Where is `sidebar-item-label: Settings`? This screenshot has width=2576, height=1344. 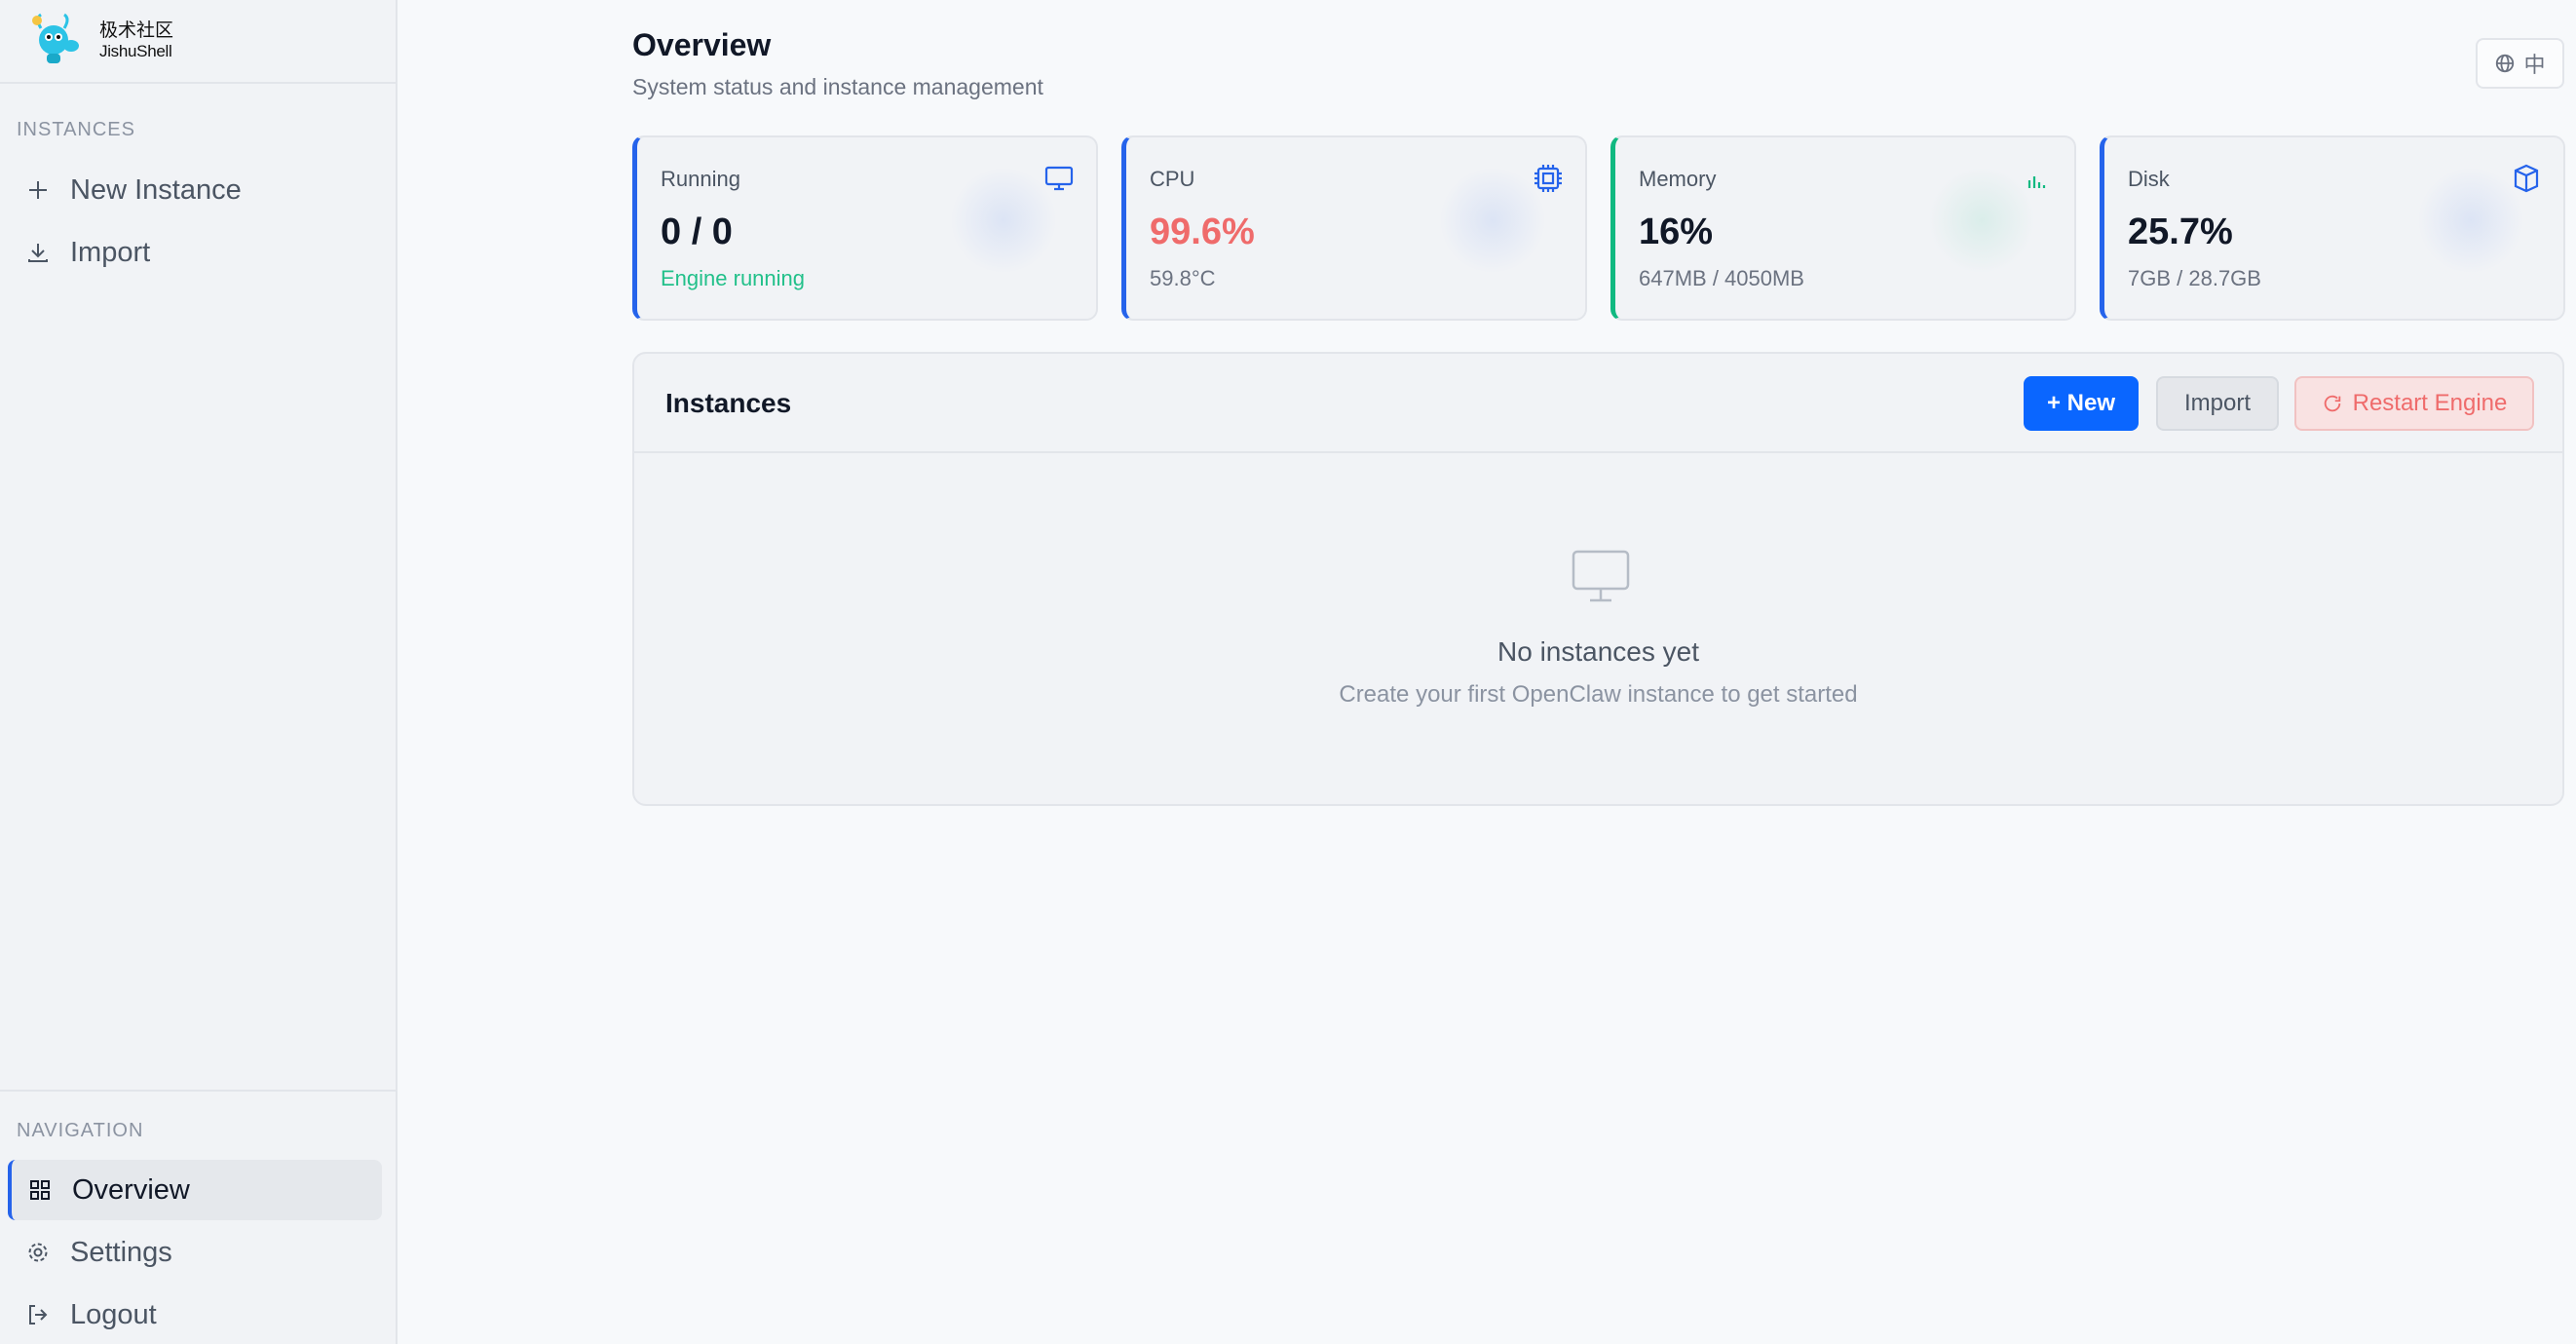 sidebar-item-label: Settings is located at coordinates (121, 1252).